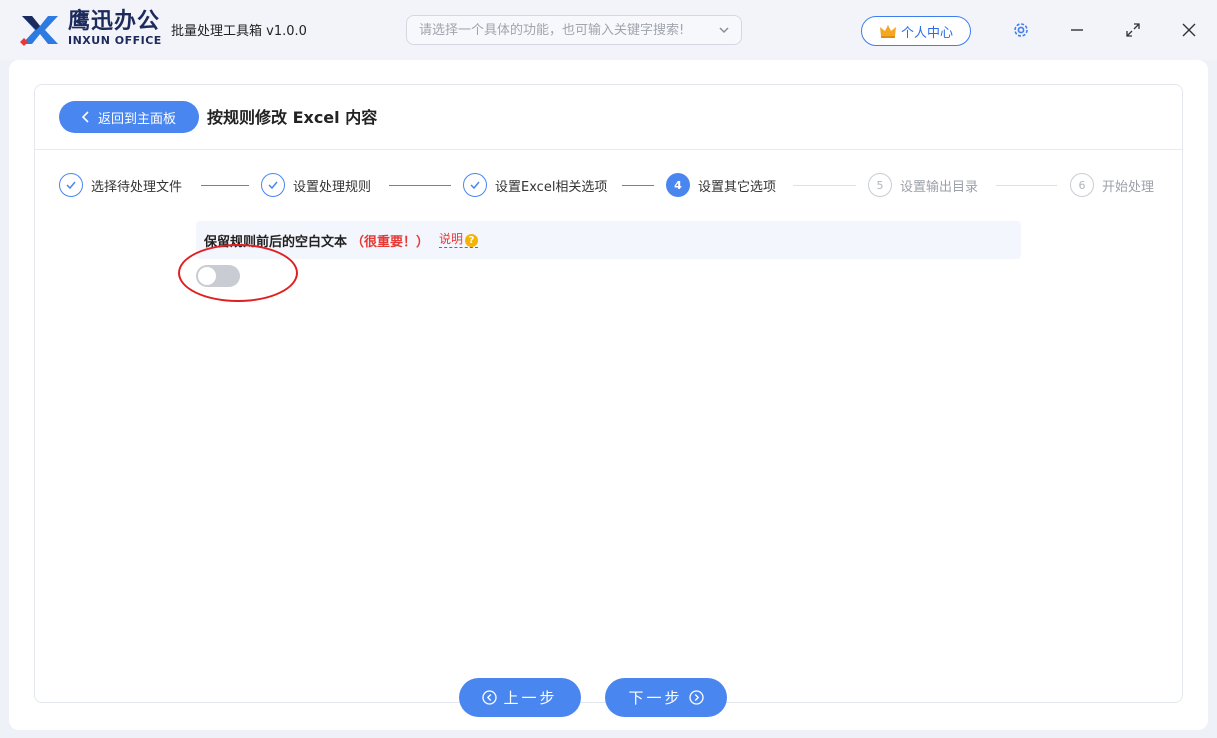 The height and width of the screenshot is (738, 1217). I want to click on highlight-annotation, so click(238, 273).